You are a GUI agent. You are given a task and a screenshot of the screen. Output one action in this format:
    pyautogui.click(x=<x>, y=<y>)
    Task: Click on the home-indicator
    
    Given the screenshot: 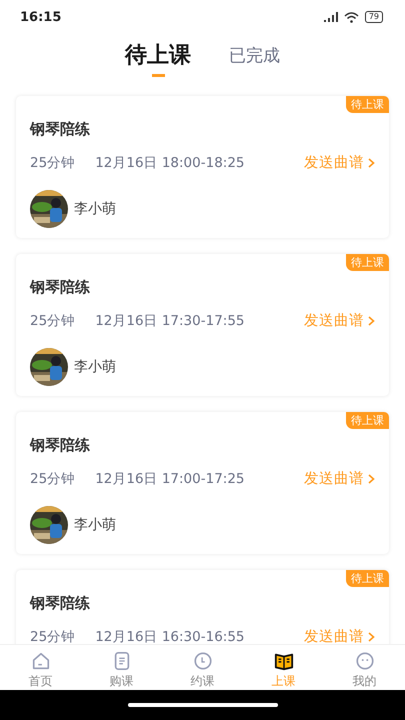 What is the action you would take?
    pyautogui.click(x=203, y=705)
    